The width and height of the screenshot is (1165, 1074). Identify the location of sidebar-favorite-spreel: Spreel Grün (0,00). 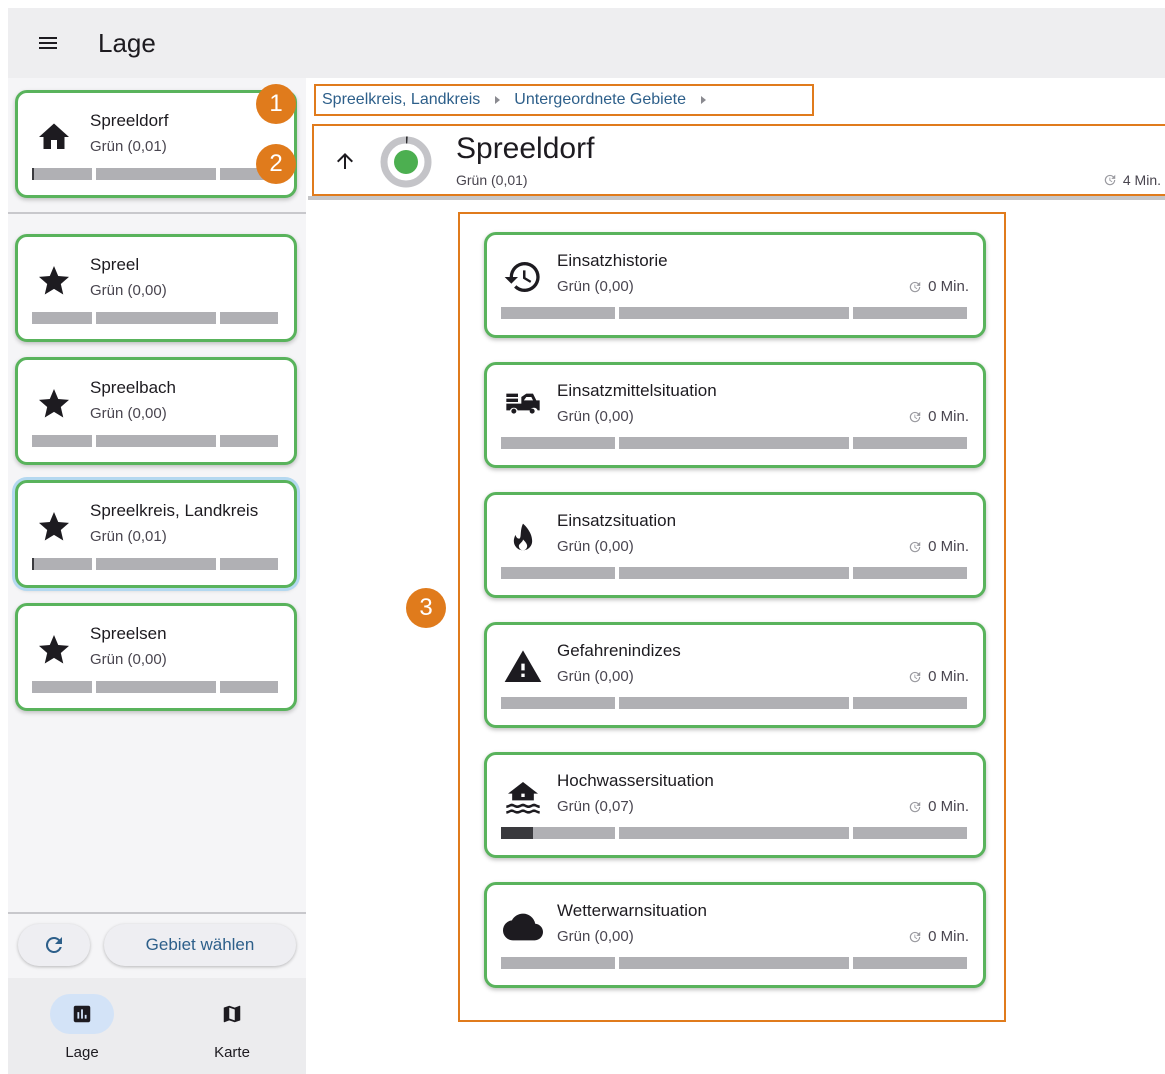
(156, 288).